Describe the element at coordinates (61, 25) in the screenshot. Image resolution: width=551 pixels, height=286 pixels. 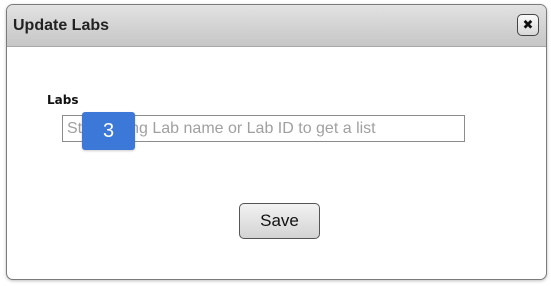
I see `dialog-title: Update Labs` at that location.